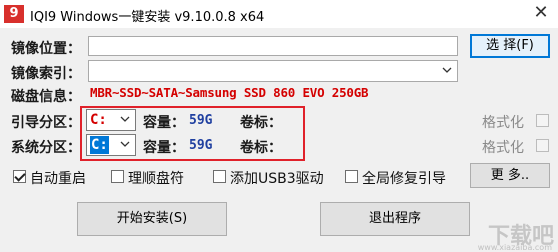  What do you see at coordinates (111, 145) in the screenshot?
I see `system-partition-select: C:` at bounding box center [111, 145].